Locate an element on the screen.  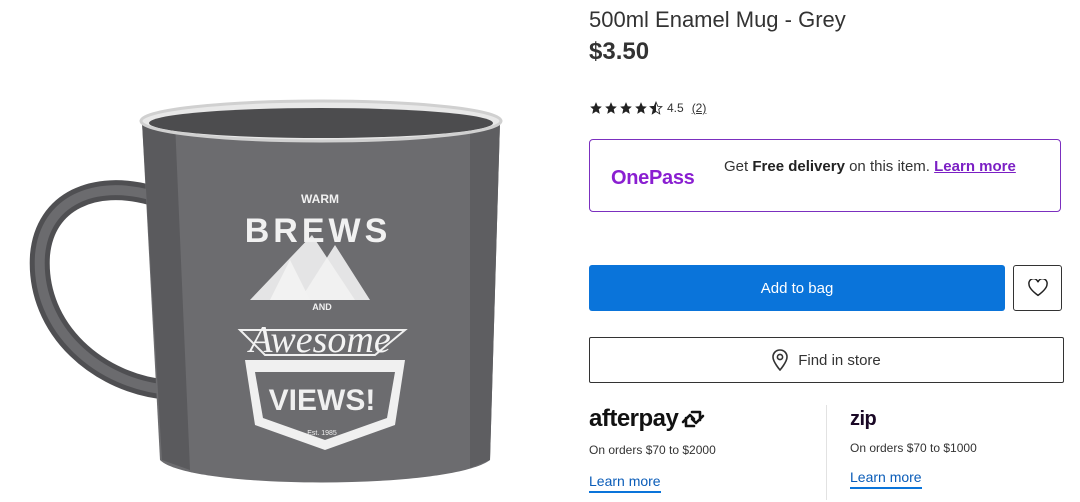
mug-text-awesome: Awesome is located at coordinates (318, 340).